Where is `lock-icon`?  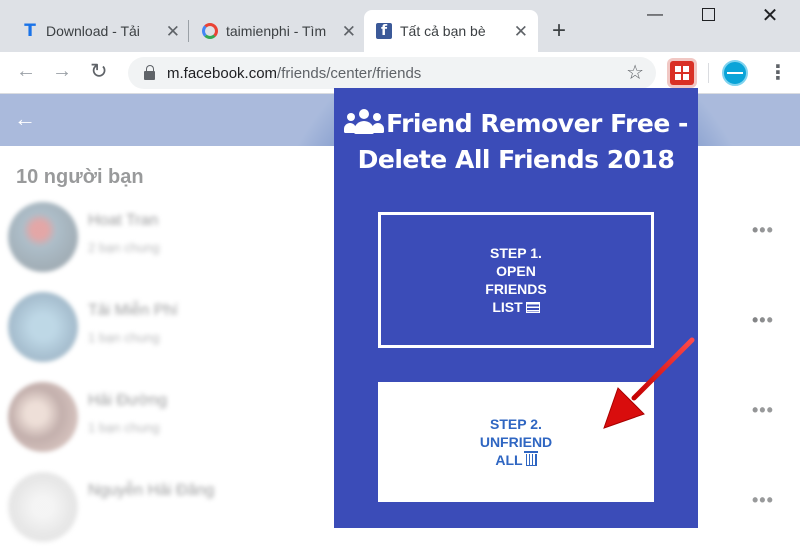
lock-icon is located at coordinates (149, 72).